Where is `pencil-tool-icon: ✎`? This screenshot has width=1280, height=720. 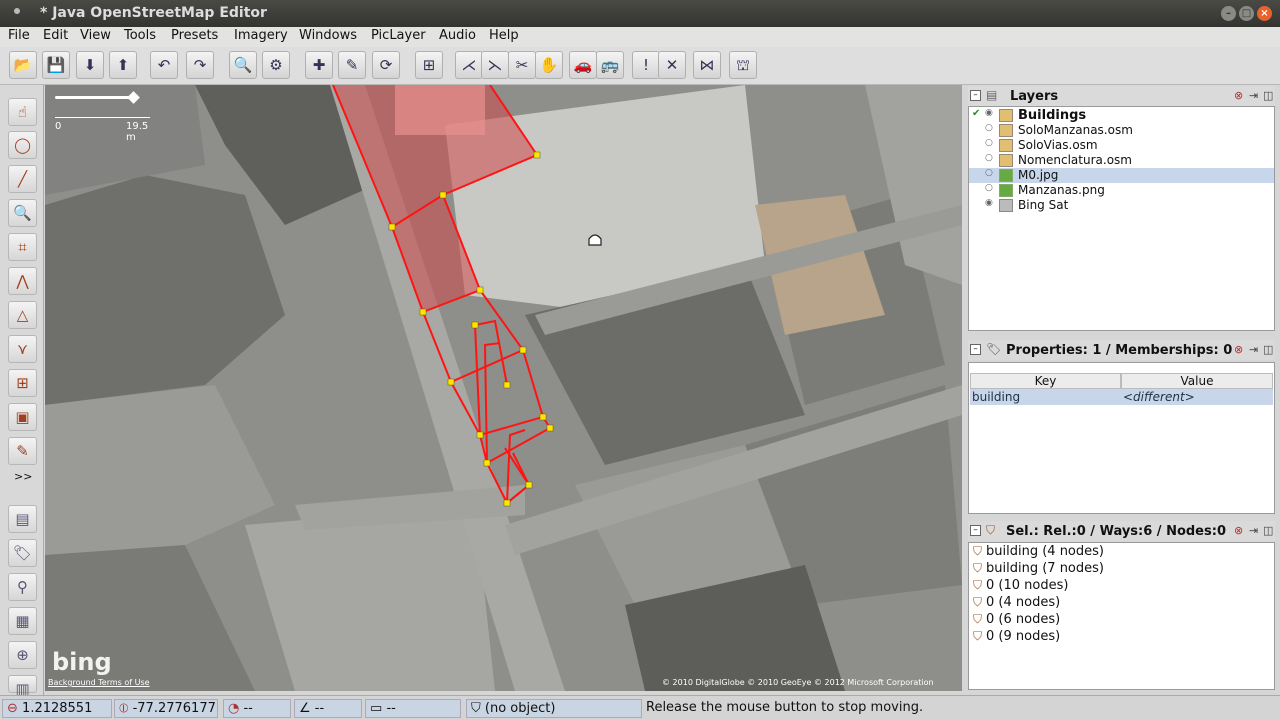 pencil-tool-icon: ✎ is located at coordinates (22, 451).